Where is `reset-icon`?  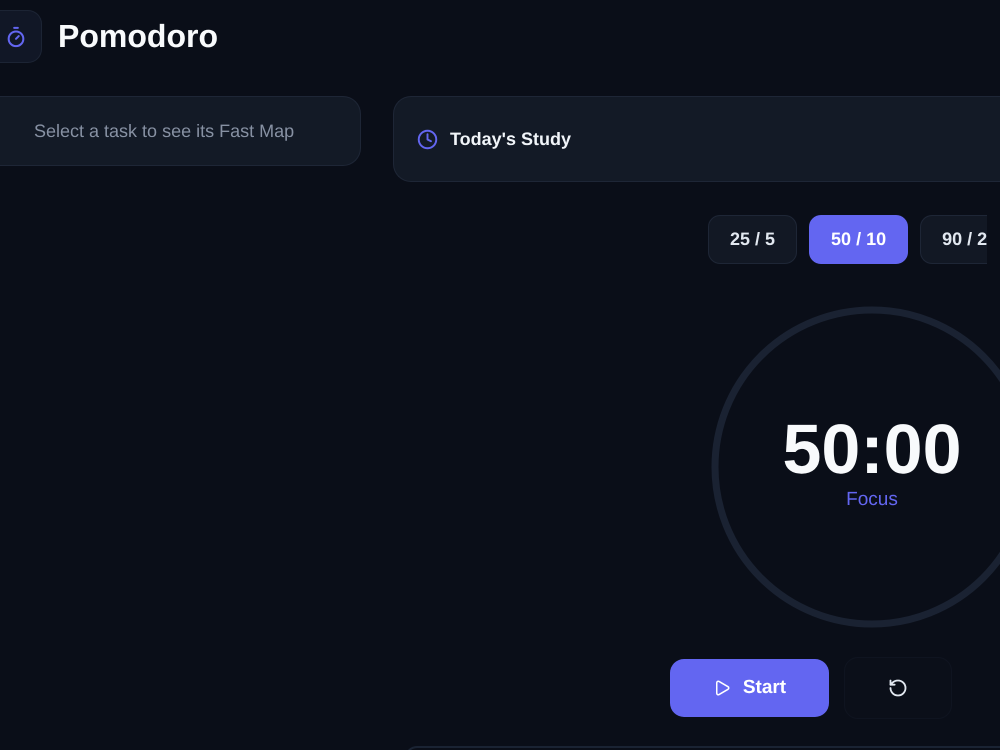
reset-icon is located at coordinates (898, 688).